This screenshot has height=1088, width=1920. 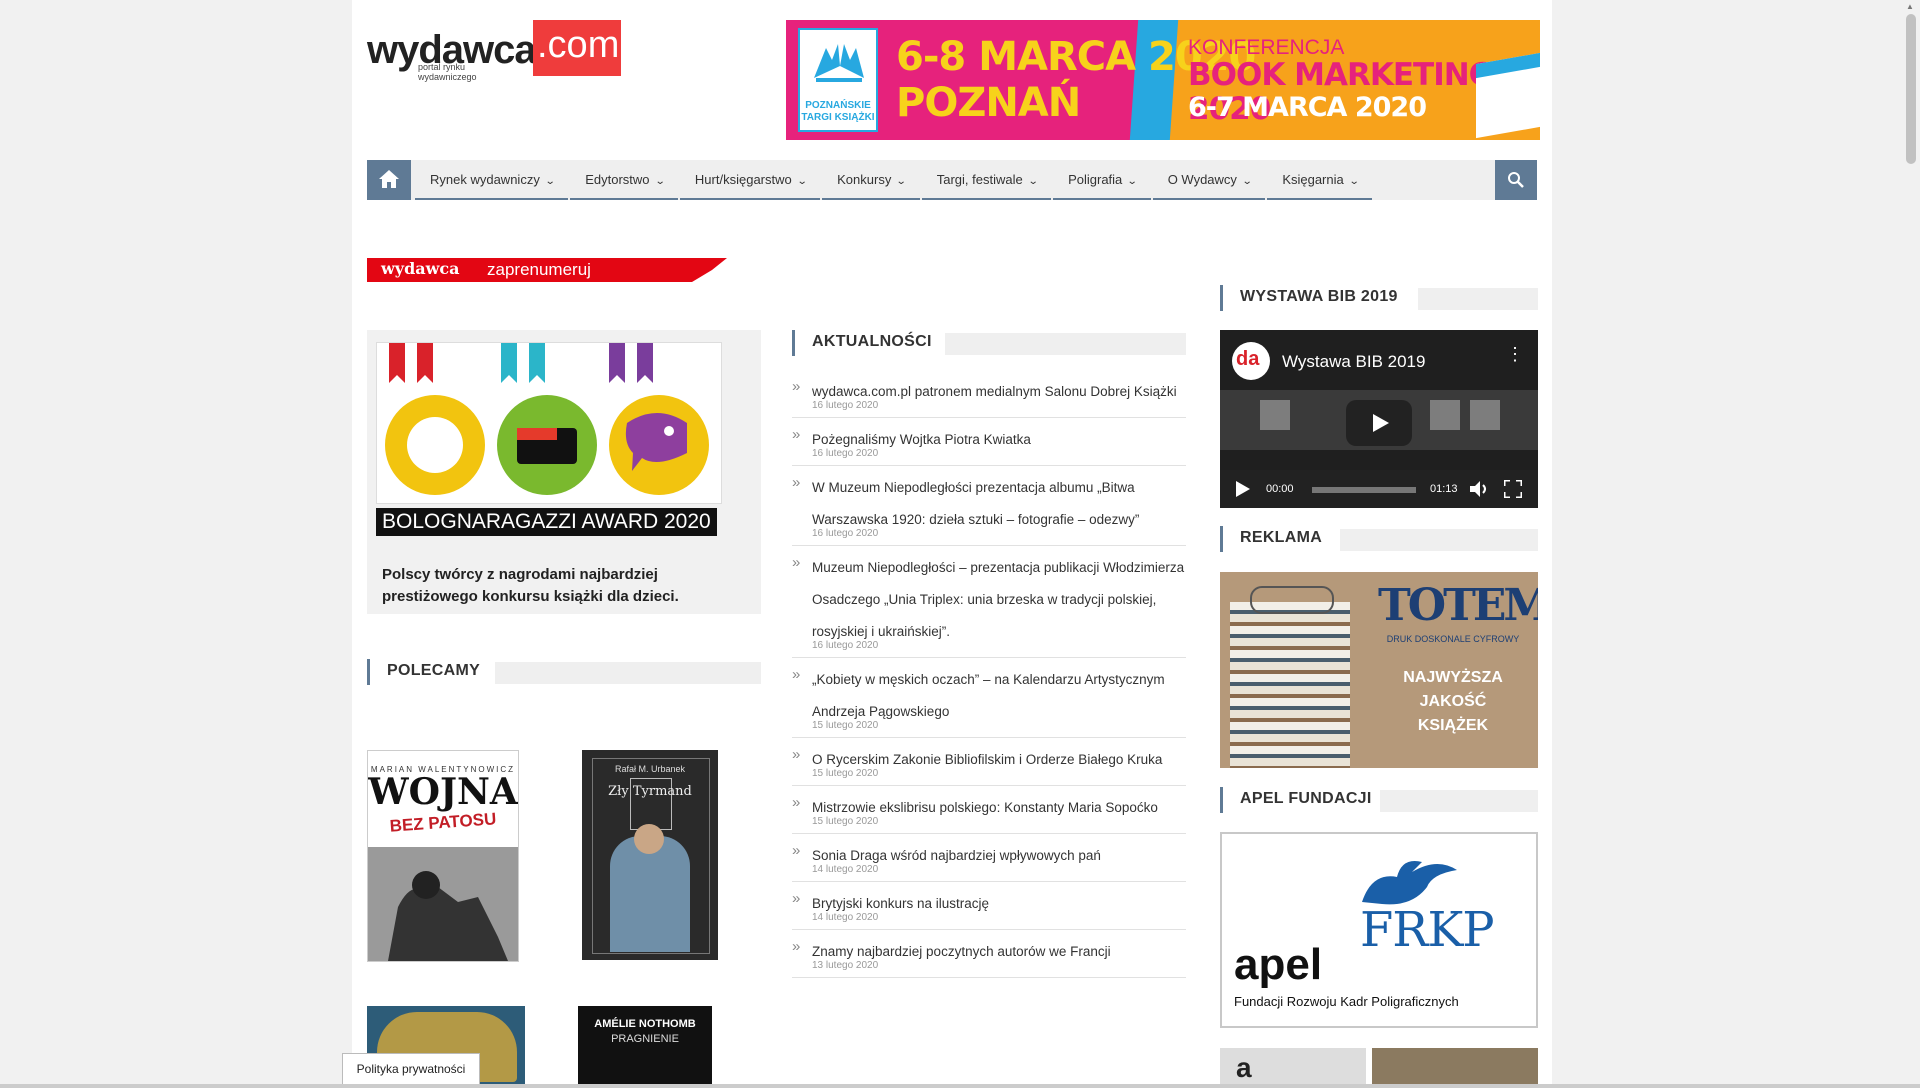 I want to click on nav-item-label: O Wydawcy, so click(x=1202, y=179).